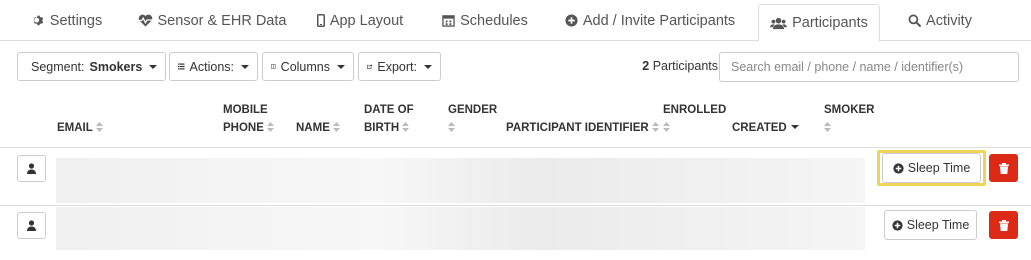  I want to click on search-input, so click(869, 67).